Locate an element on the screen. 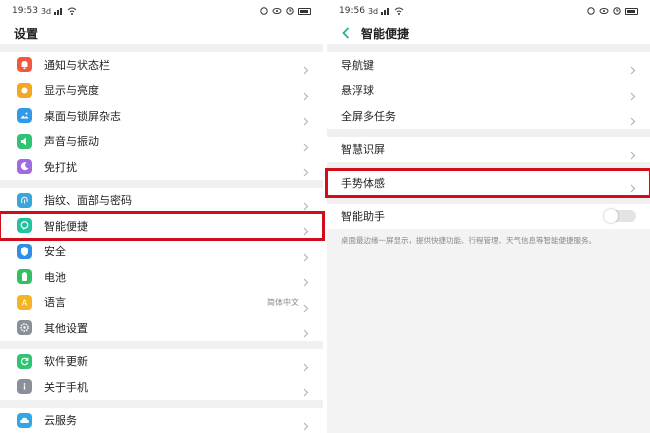 The image size is (650, 433). cloud-icon is located at coordinates (24, 420).